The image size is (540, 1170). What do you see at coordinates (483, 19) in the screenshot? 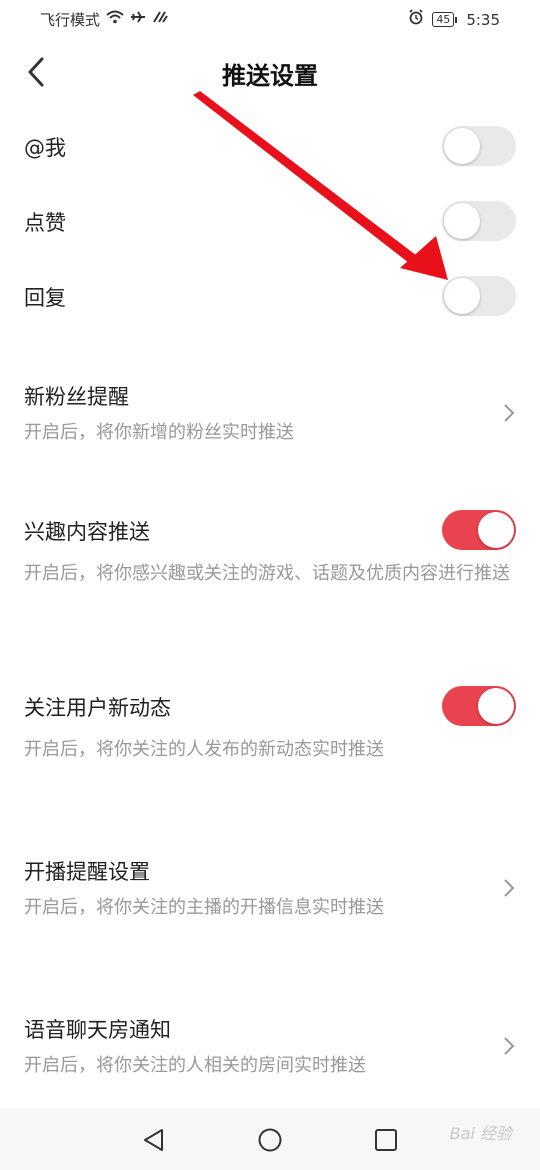
I see `clock-time: 5:35` at bounding box center [483, 19].